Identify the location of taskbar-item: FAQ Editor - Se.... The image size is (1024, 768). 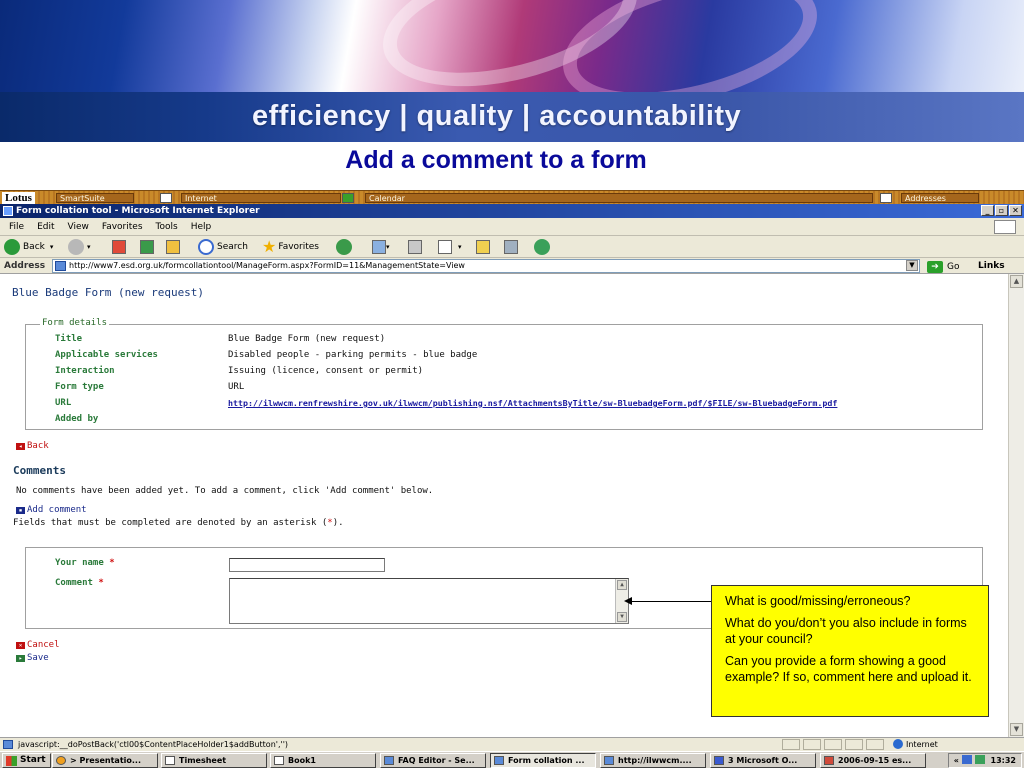
(433, 760).